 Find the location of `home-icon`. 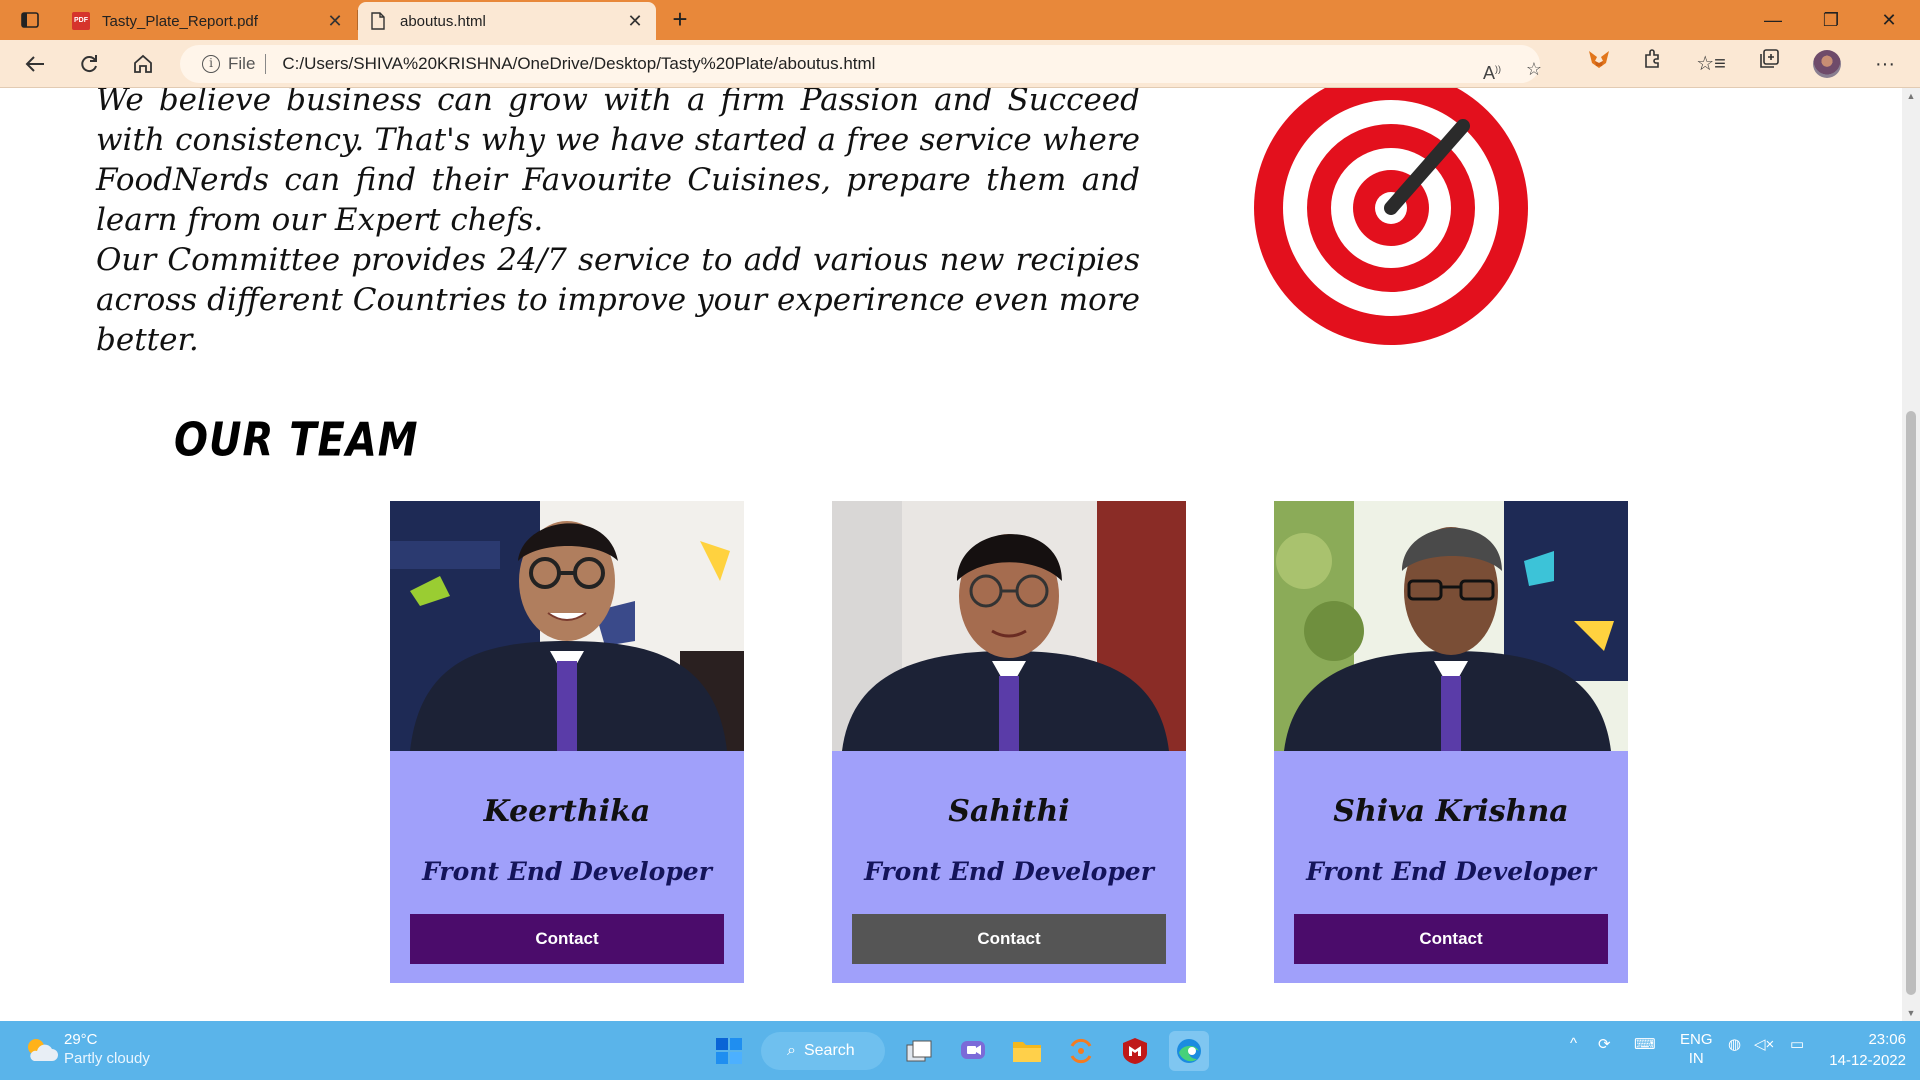

home-icon is located at coordinates (143, 64).